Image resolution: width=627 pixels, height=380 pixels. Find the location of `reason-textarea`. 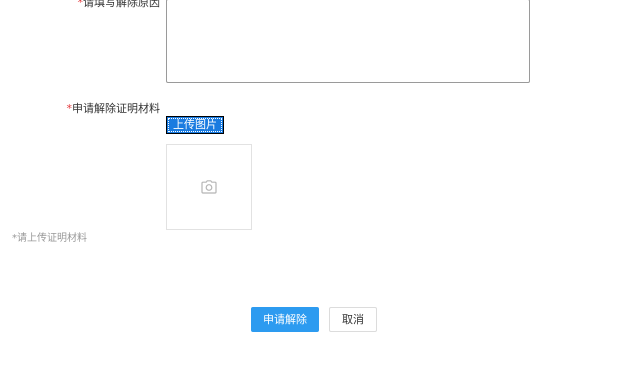

reason-textarea is located at coordinates (348, 41).